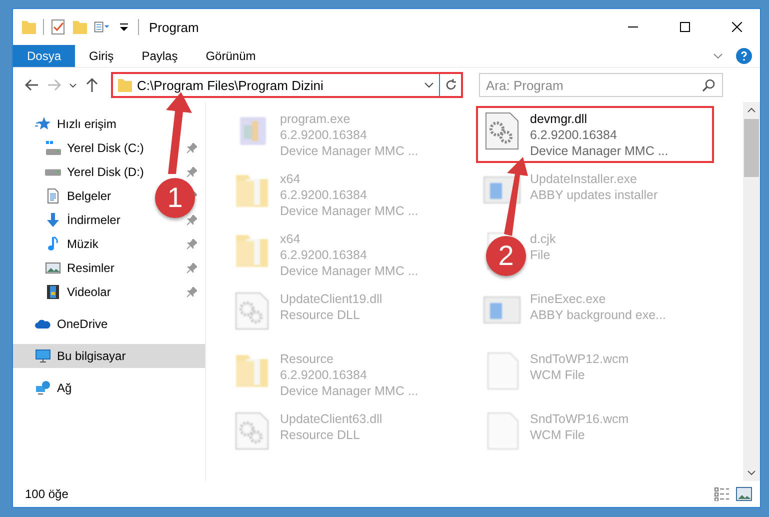 The height and width of the screenshot is (517, 769). Describe the element at coordinates (685, 27) in the screenshot. I see `maximize-icon` at that location.